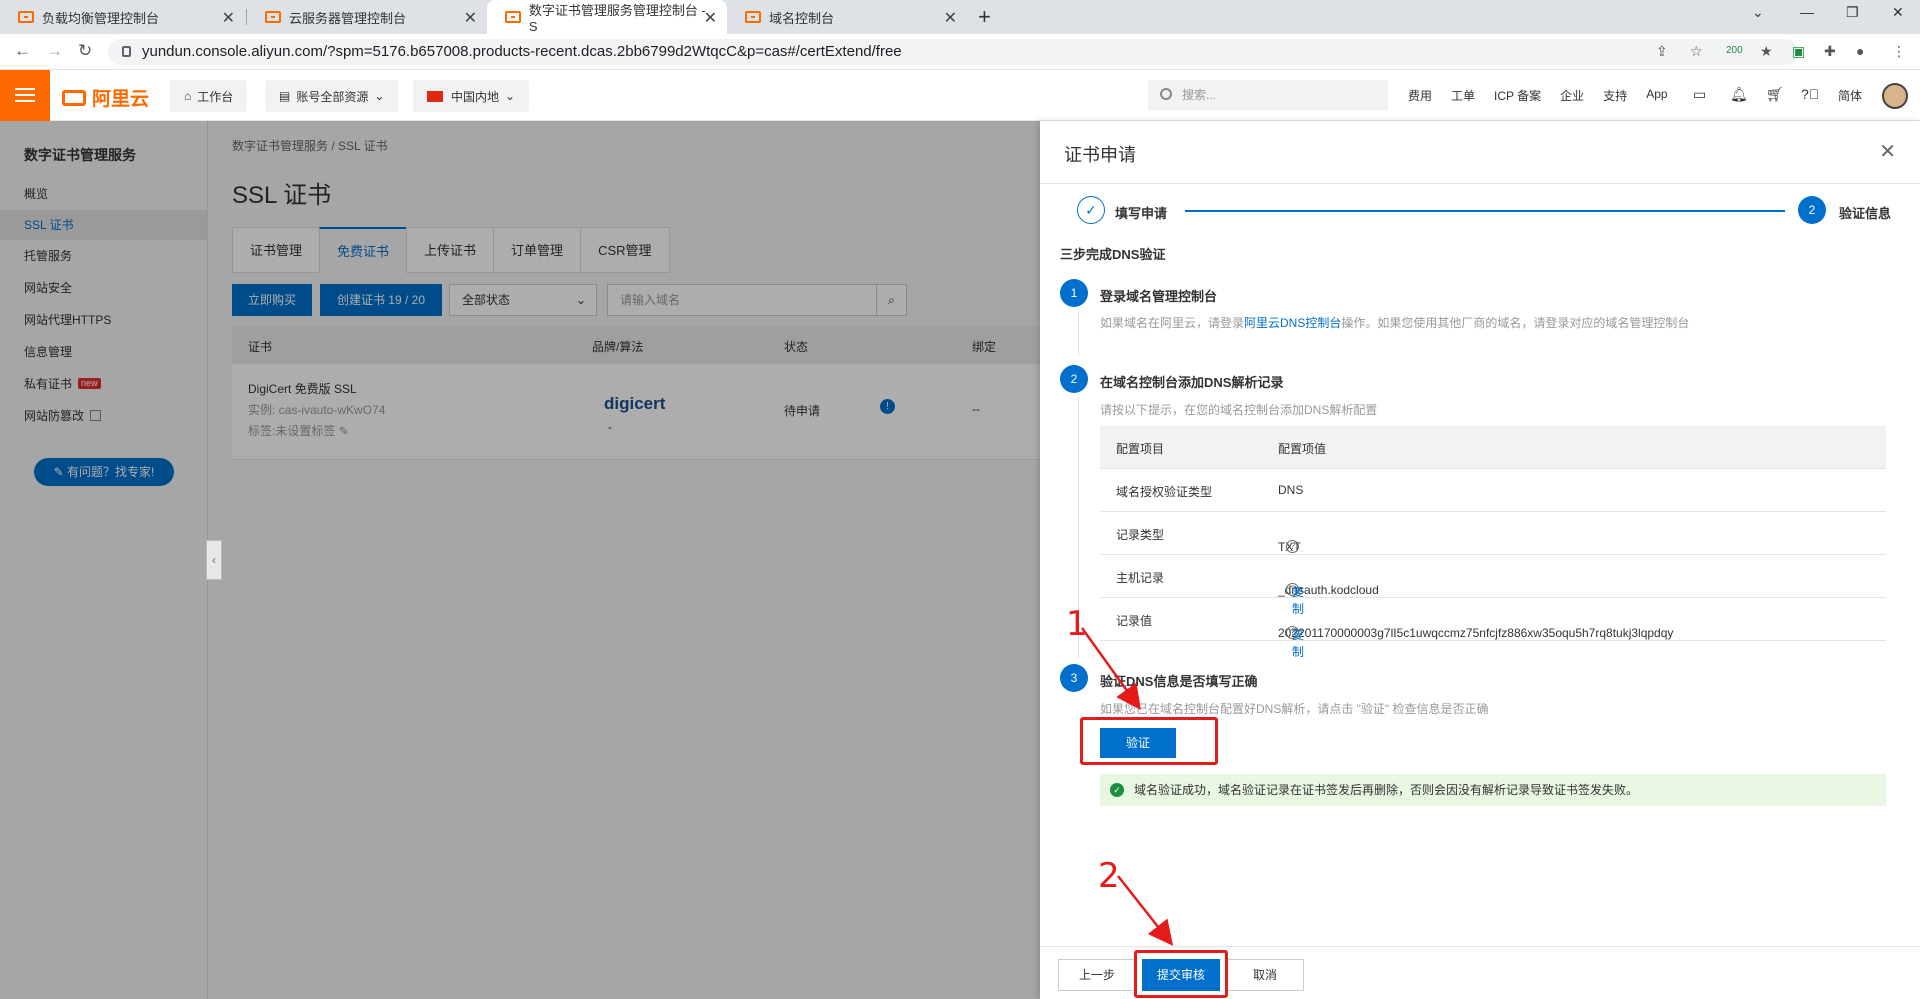 The image size is (1920, 999). What do you see at coordinates (121, 99) in the screenshot?
I see `logo-text: 阿里云` at bounding box center [121, 99].